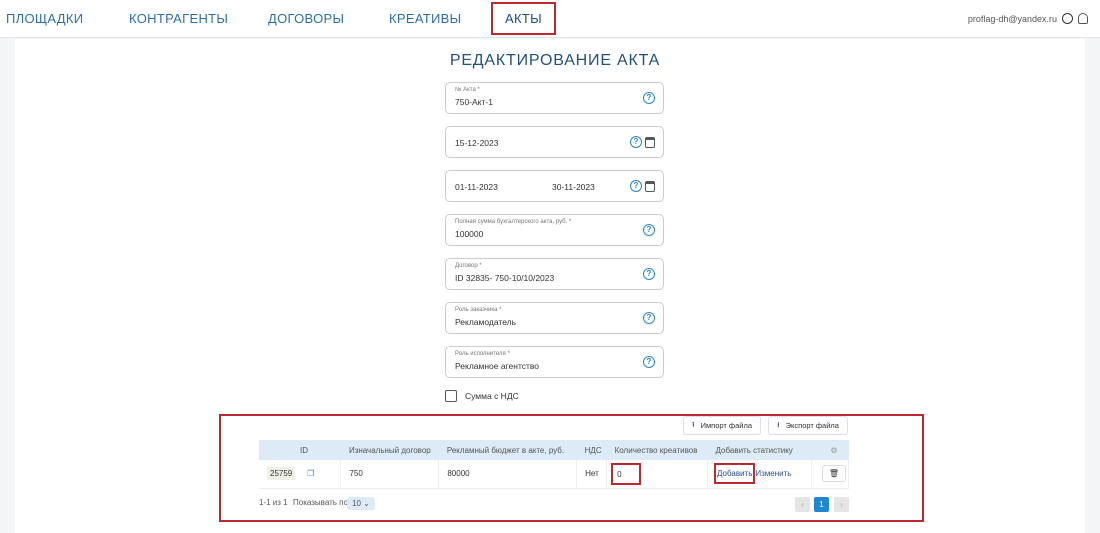 The width and height of the screenshot is (1100, 533). I want to click on export-label: Экспорт файла, so click(812, 425).